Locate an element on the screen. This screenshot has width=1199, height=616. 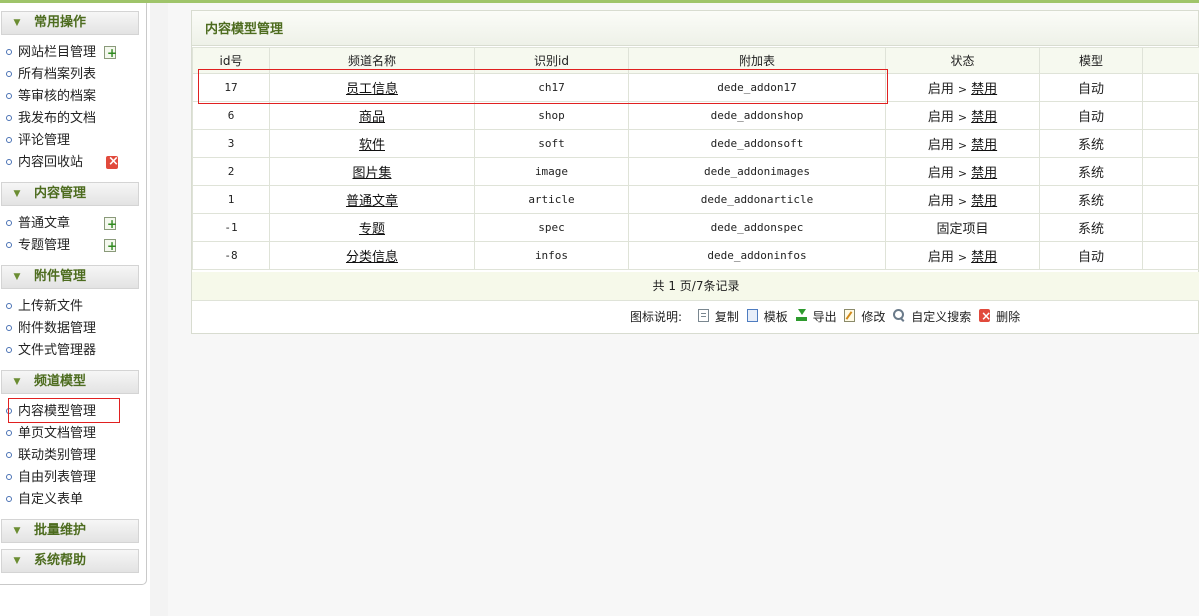
table-row: 6 商品 shop dede_addonshop 启用 > 禁用 自动 is located at coordinates (695, 115).